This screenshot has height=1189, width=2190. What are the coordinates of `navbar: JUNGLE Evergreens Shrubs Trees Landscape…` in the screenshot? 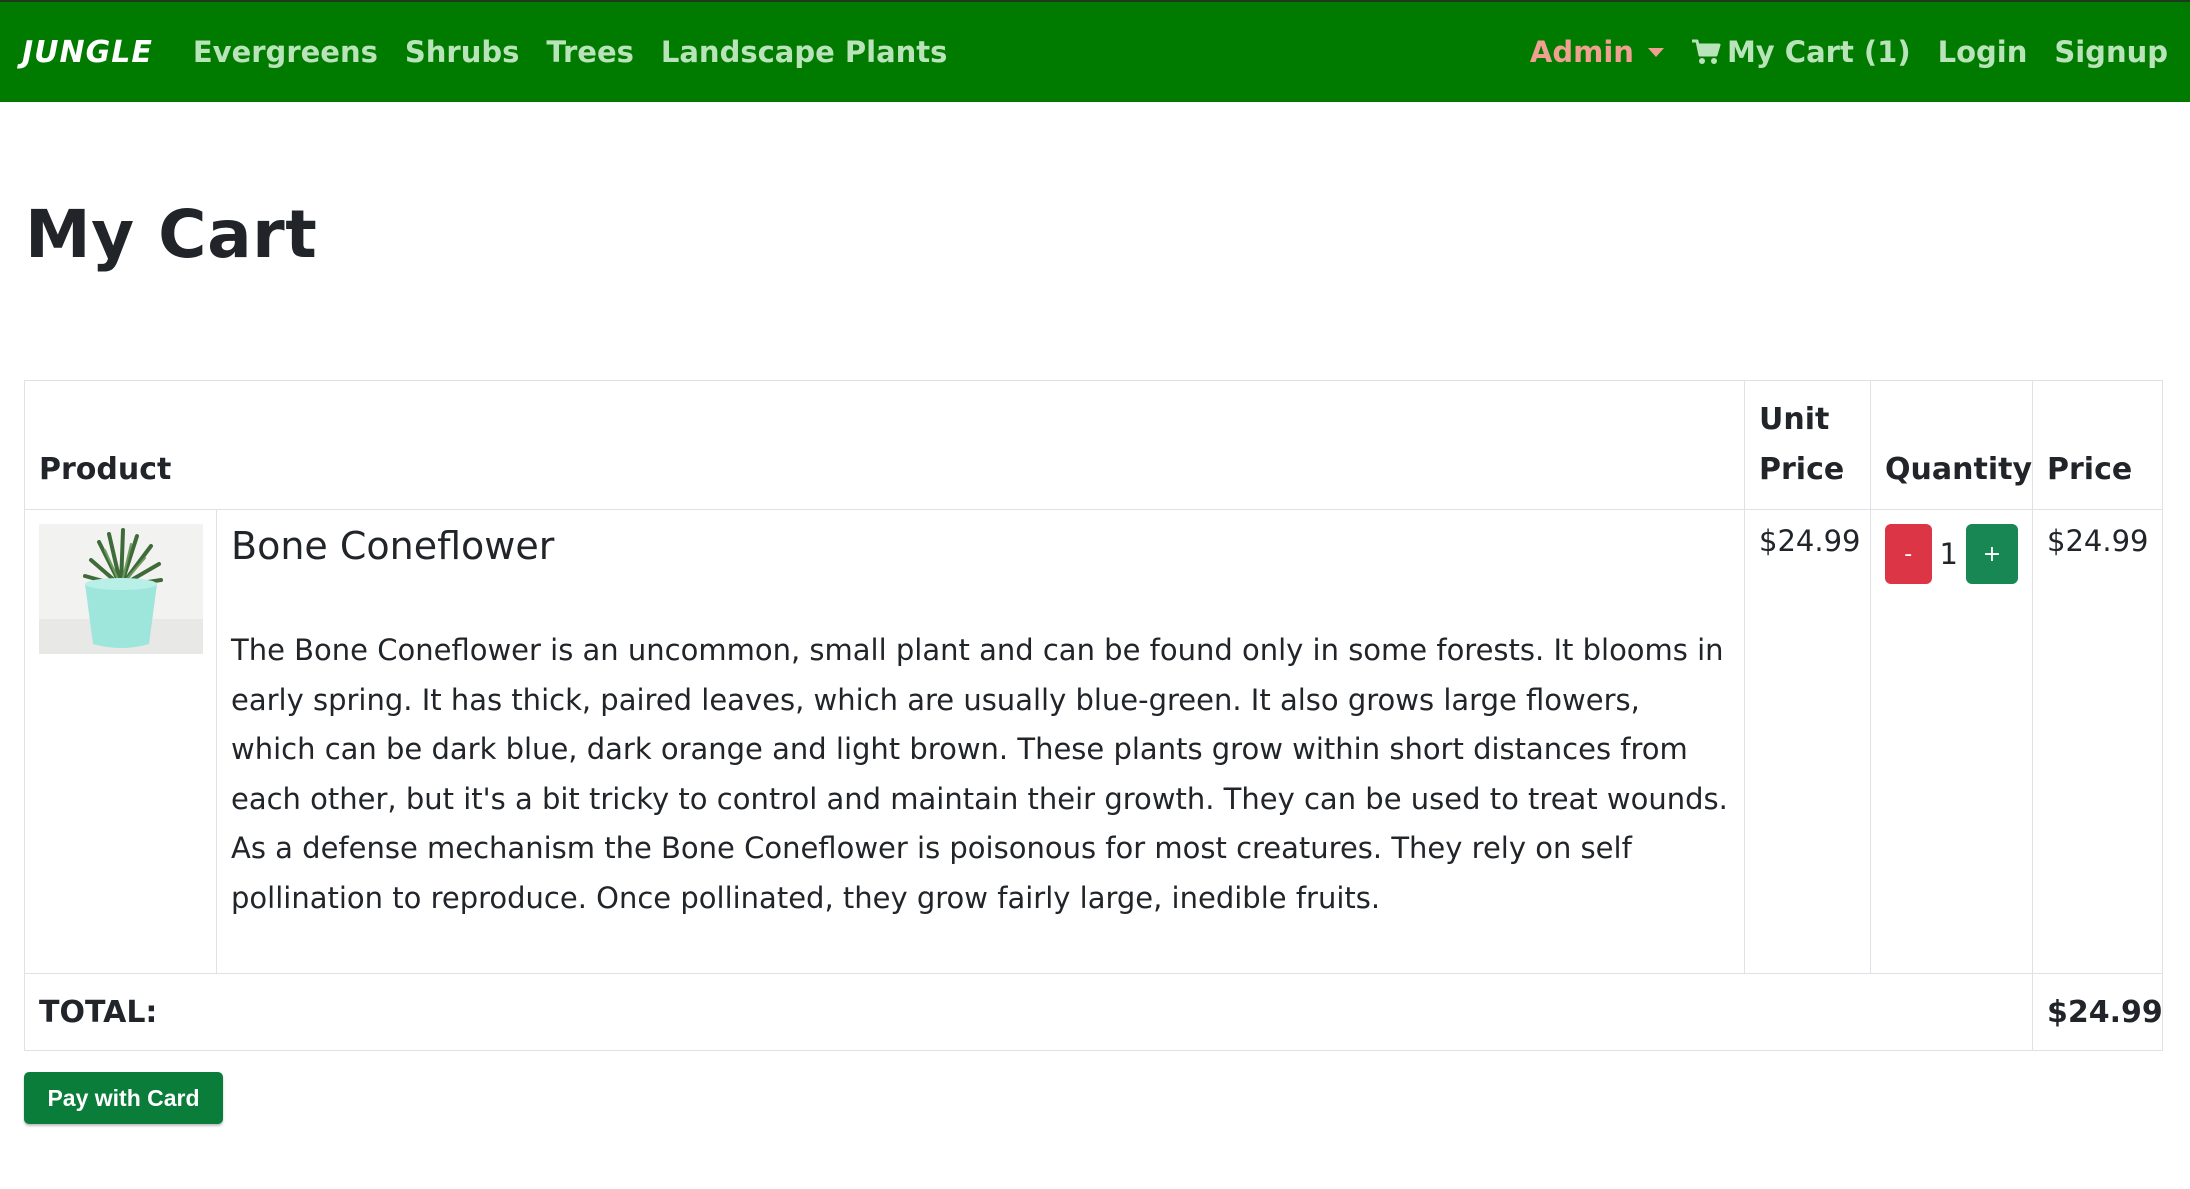 It's located at (1095, 51).